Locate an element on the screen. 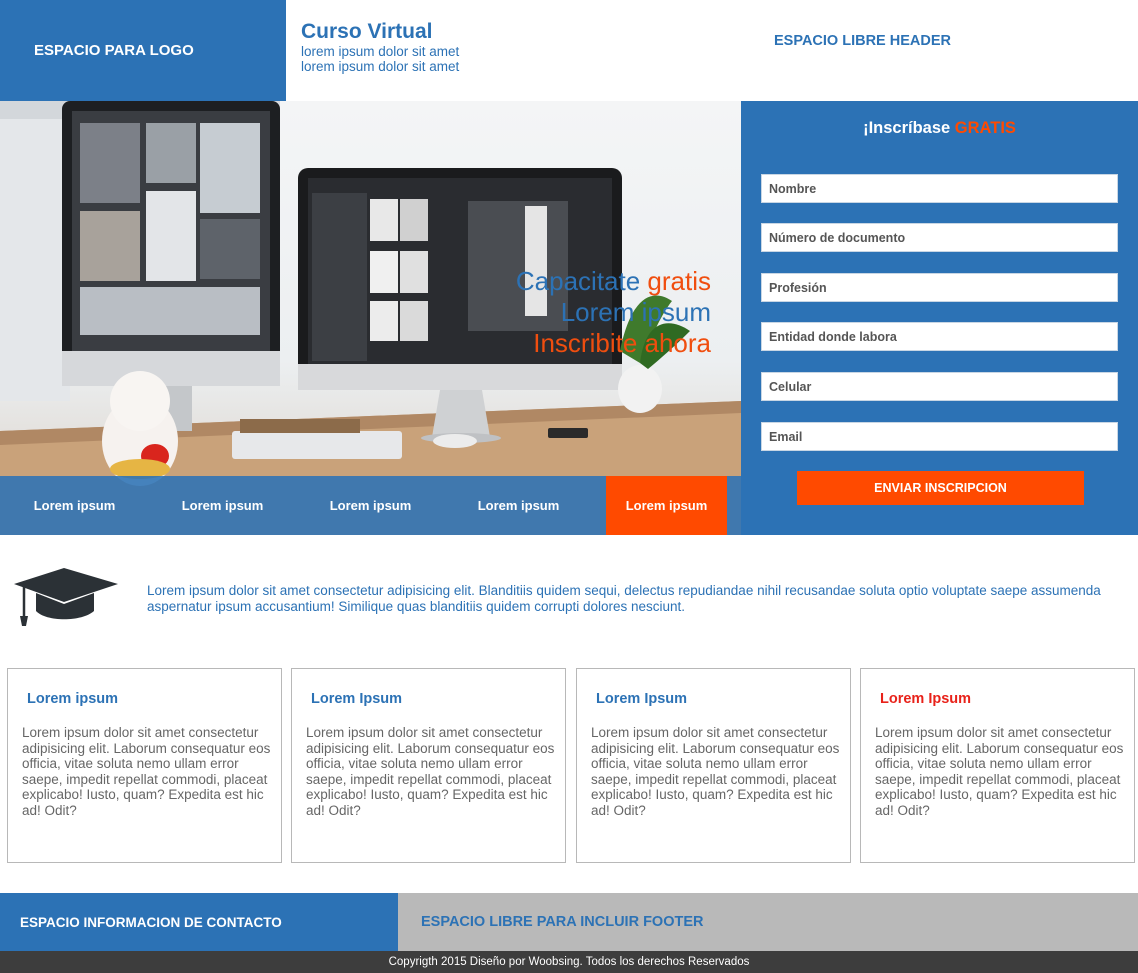 The image size is (1138, 973). profession-field is located at coordinates (939, 287).